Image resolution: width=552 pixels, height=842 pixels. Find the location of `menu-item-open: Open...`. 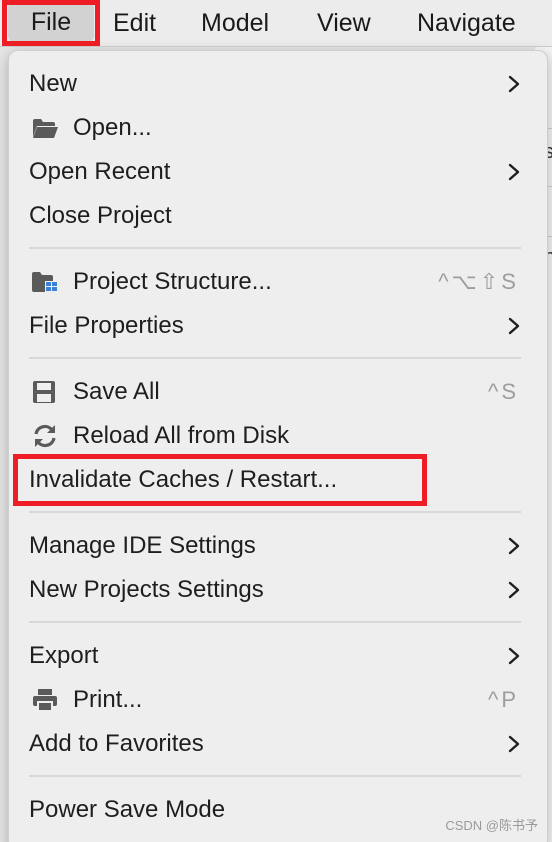

menu-item-open: Open... is located at coordinates (278, 128).